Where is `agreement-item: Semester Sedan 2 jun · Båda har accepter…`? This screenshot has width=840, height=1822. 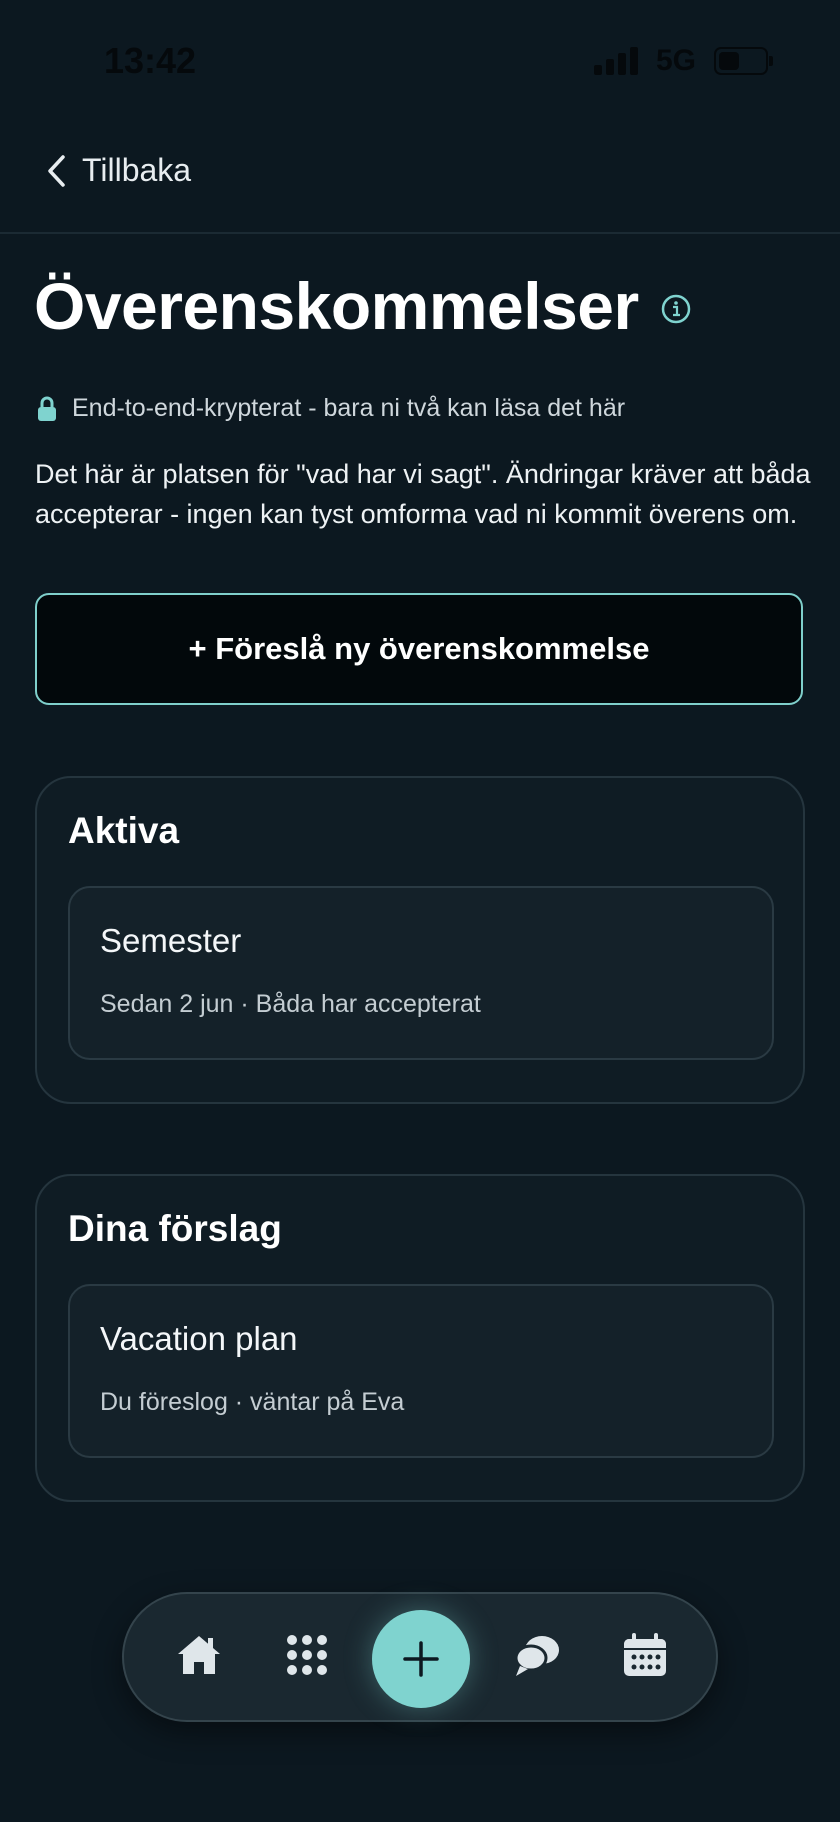 agreement-item: Semester Sedan 2 jun · Båda har accepter… is located at coordinates (421, 973).